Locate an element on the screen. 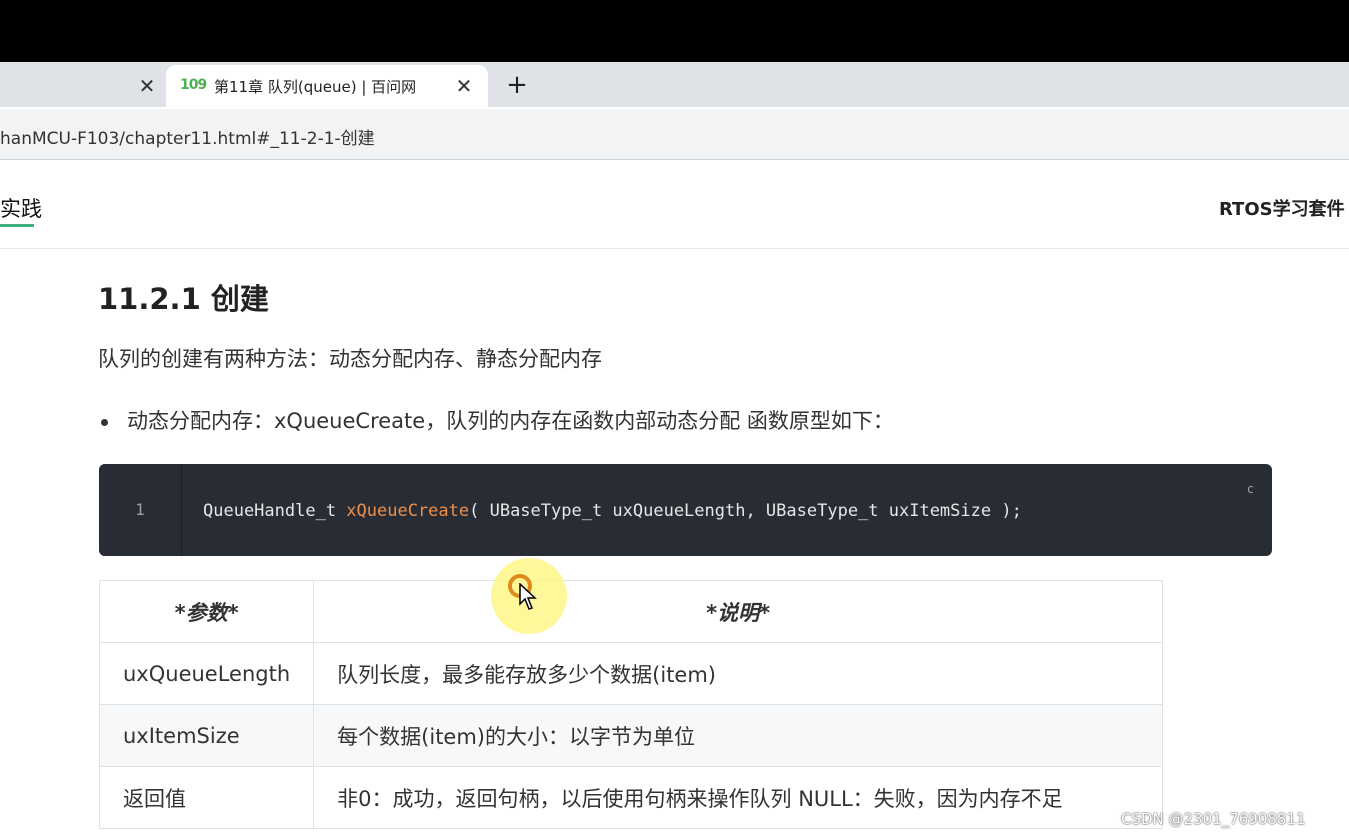  url-text: hanMCU-F103/chapter11.html#_11-2-1-创建 is located at coordinates (187, 136).